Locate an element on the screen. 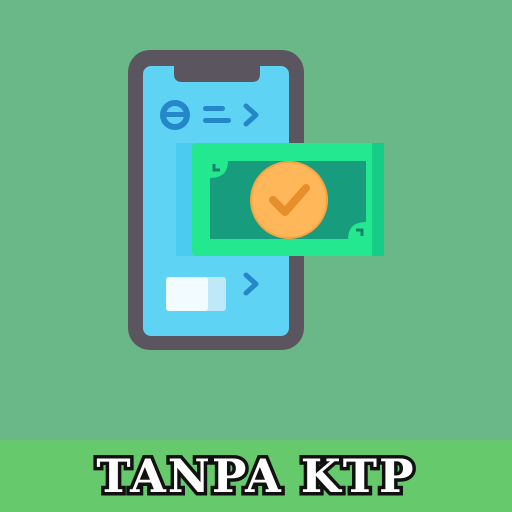 This screenshot has width=512, height=512. title-banner: TANPA KTP is located at coordinates (256, 476).